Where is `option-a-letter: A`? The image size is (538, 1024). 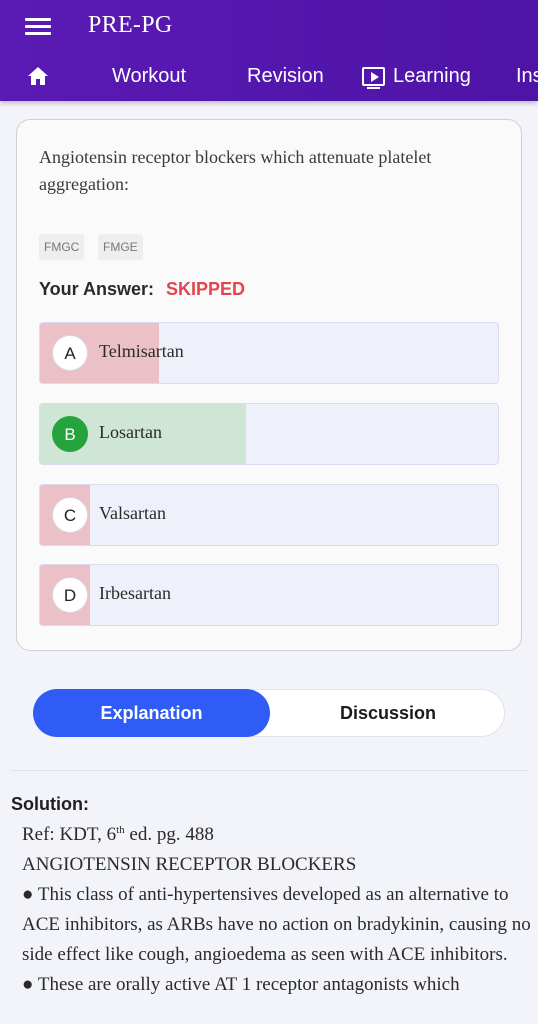
option-a-letter: A is located at coordinates (70, 353).